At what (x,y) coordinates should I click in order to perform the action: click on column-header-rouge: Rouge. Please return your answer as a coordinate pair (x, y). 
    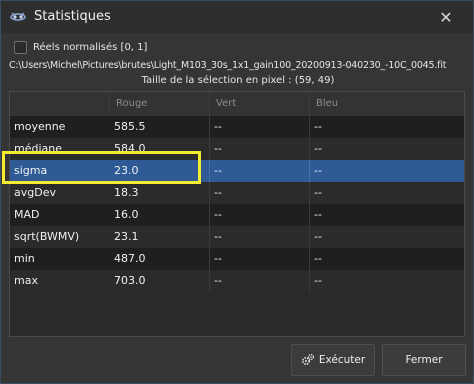
    Looking at the image, I should click on (160, 104).